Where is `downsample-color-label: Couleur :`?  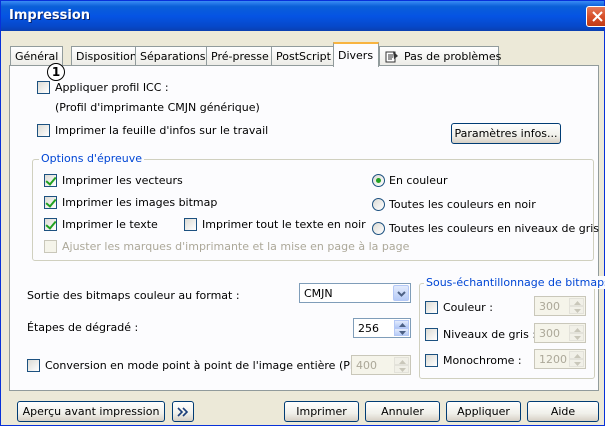
downsample-color-label: Couleur : is located at coordinates (468, 307).